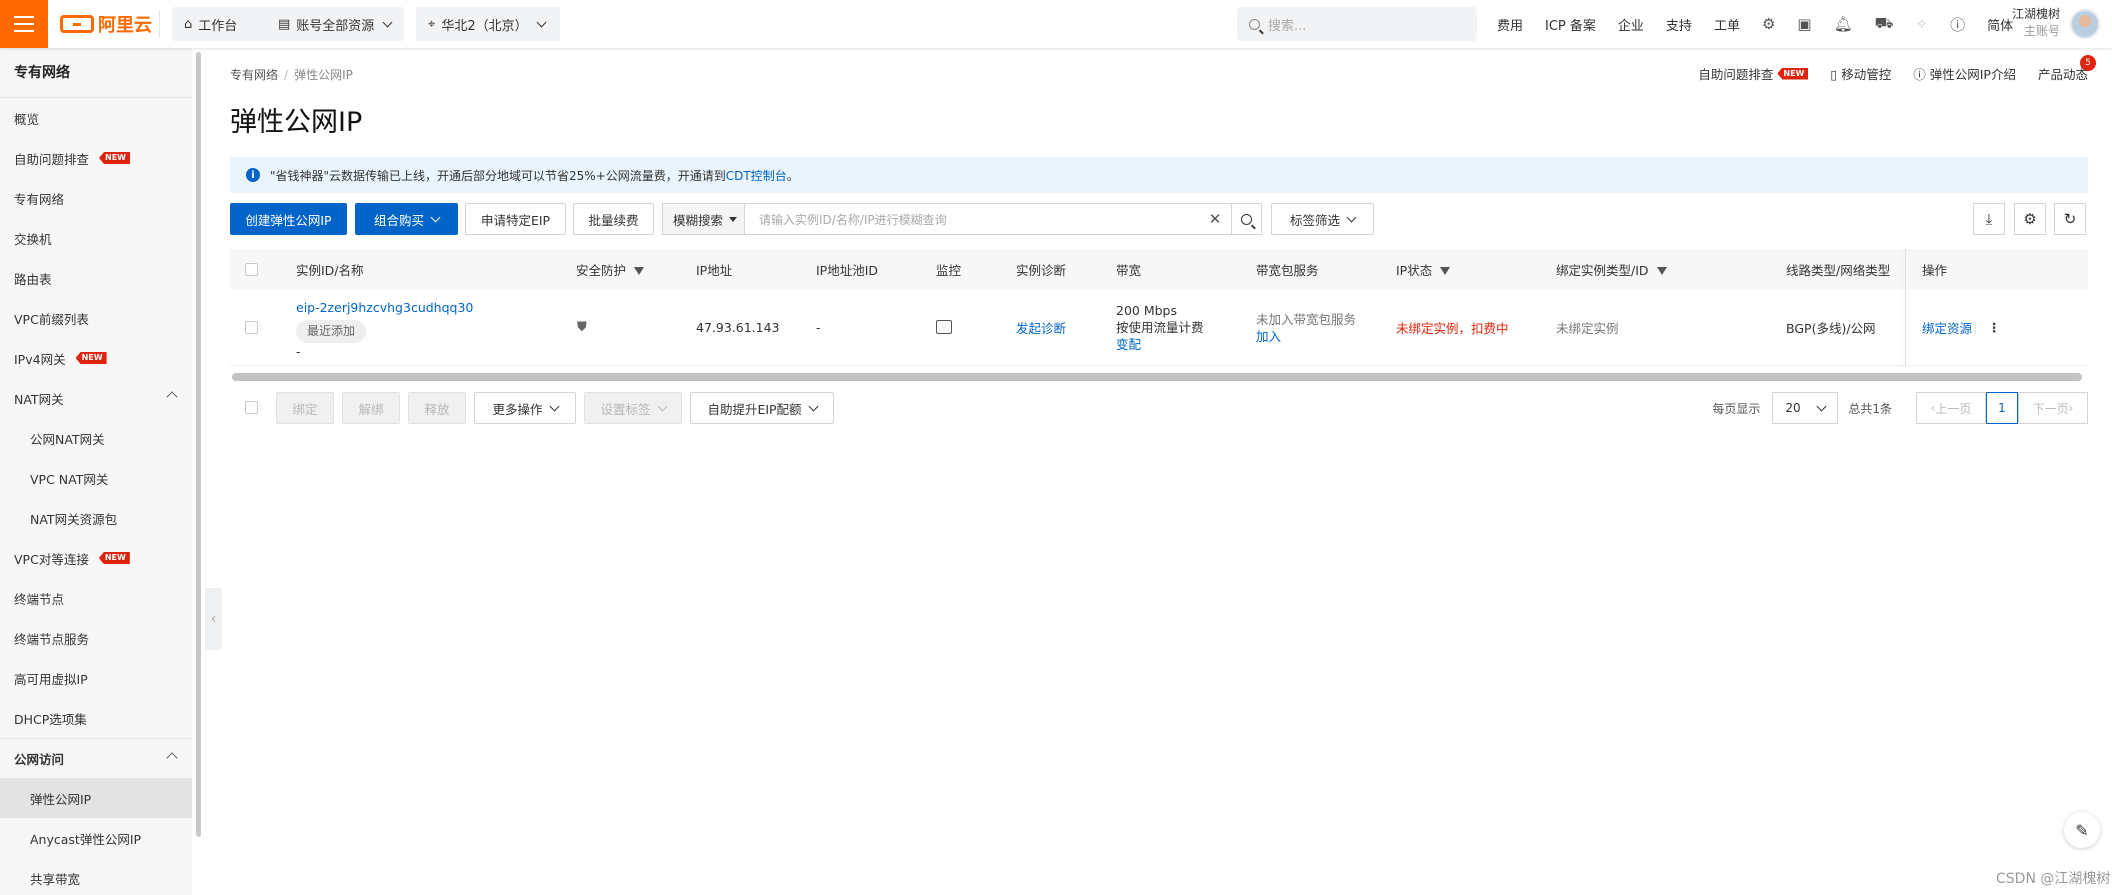  I want to click on sidebar-item-vswitch: 交换机, so click(96, 238).